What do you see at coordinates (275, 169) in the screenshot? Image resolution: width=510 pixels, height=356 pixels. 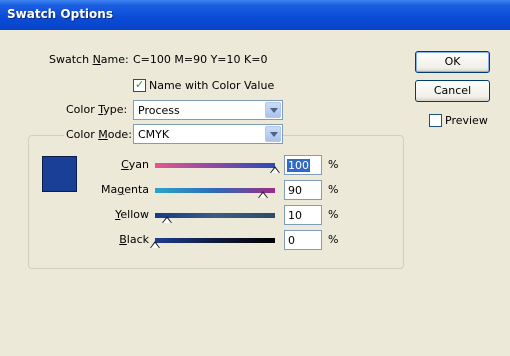 I see `cyan-slider-thumb` at bounding box center [275, 169].